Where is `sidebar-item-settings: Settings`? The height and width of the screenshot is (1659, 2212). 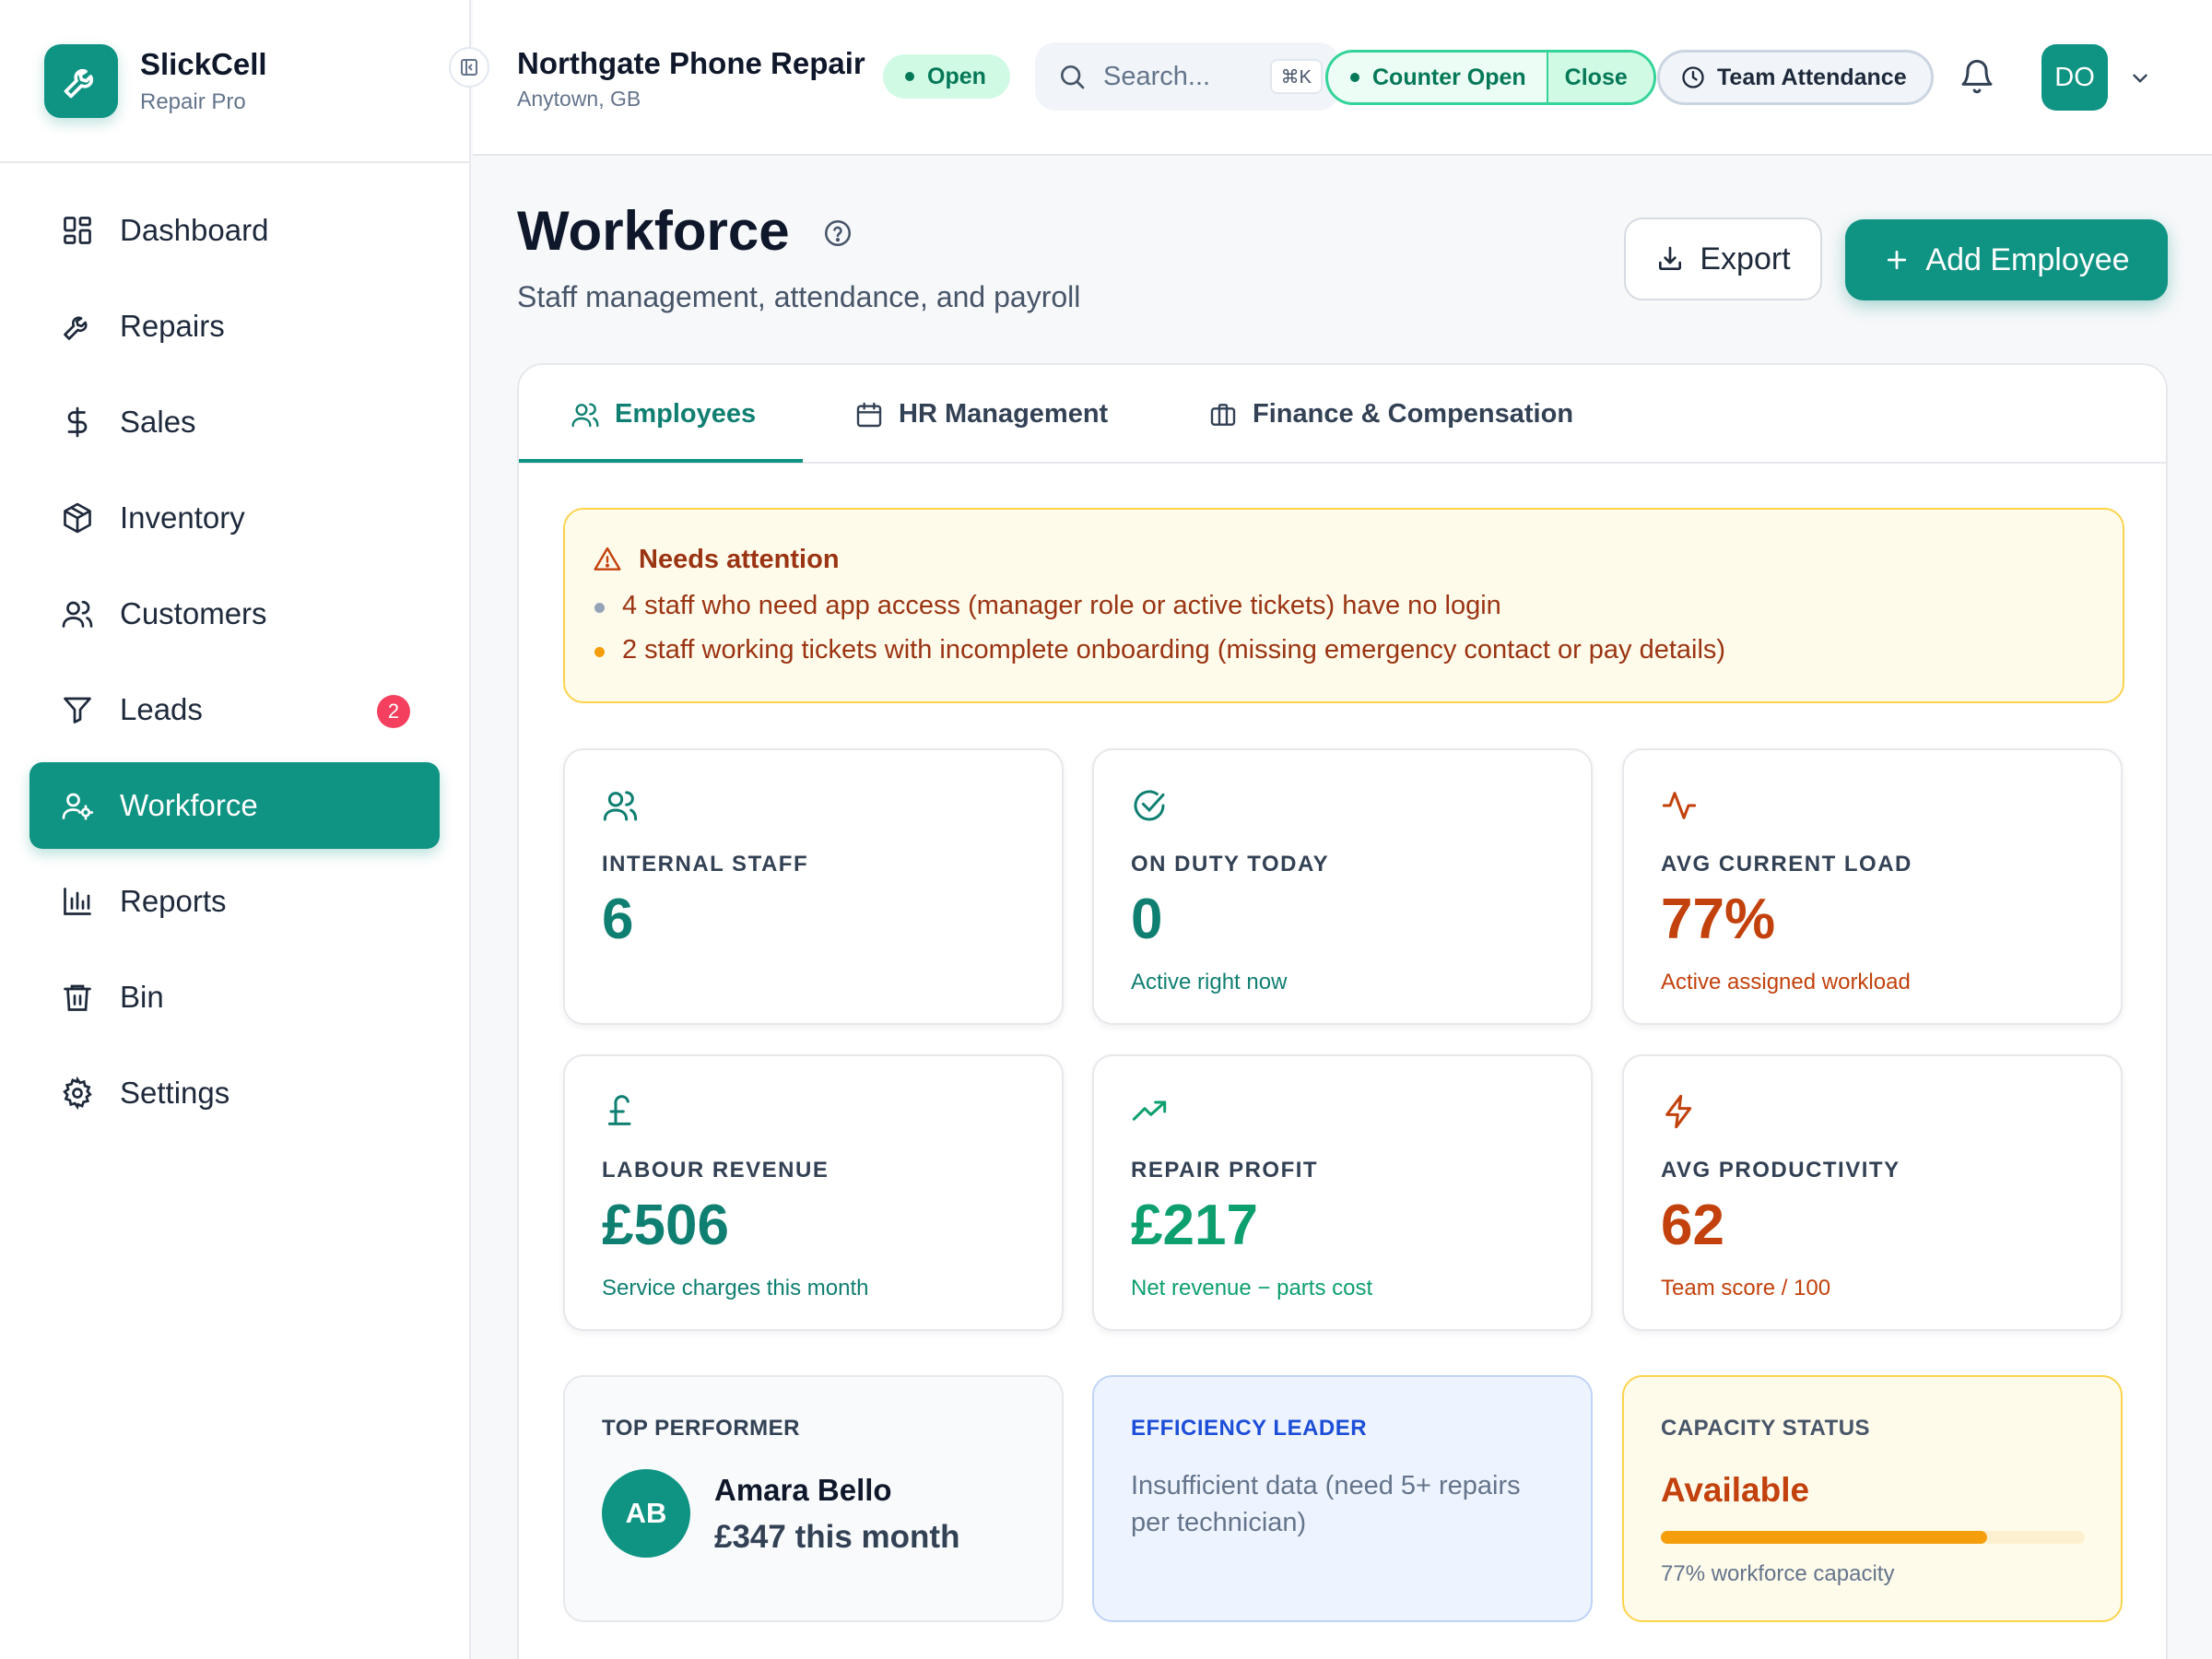 sidebar-item-settings: Settings is located at coordinates (234, 1093).